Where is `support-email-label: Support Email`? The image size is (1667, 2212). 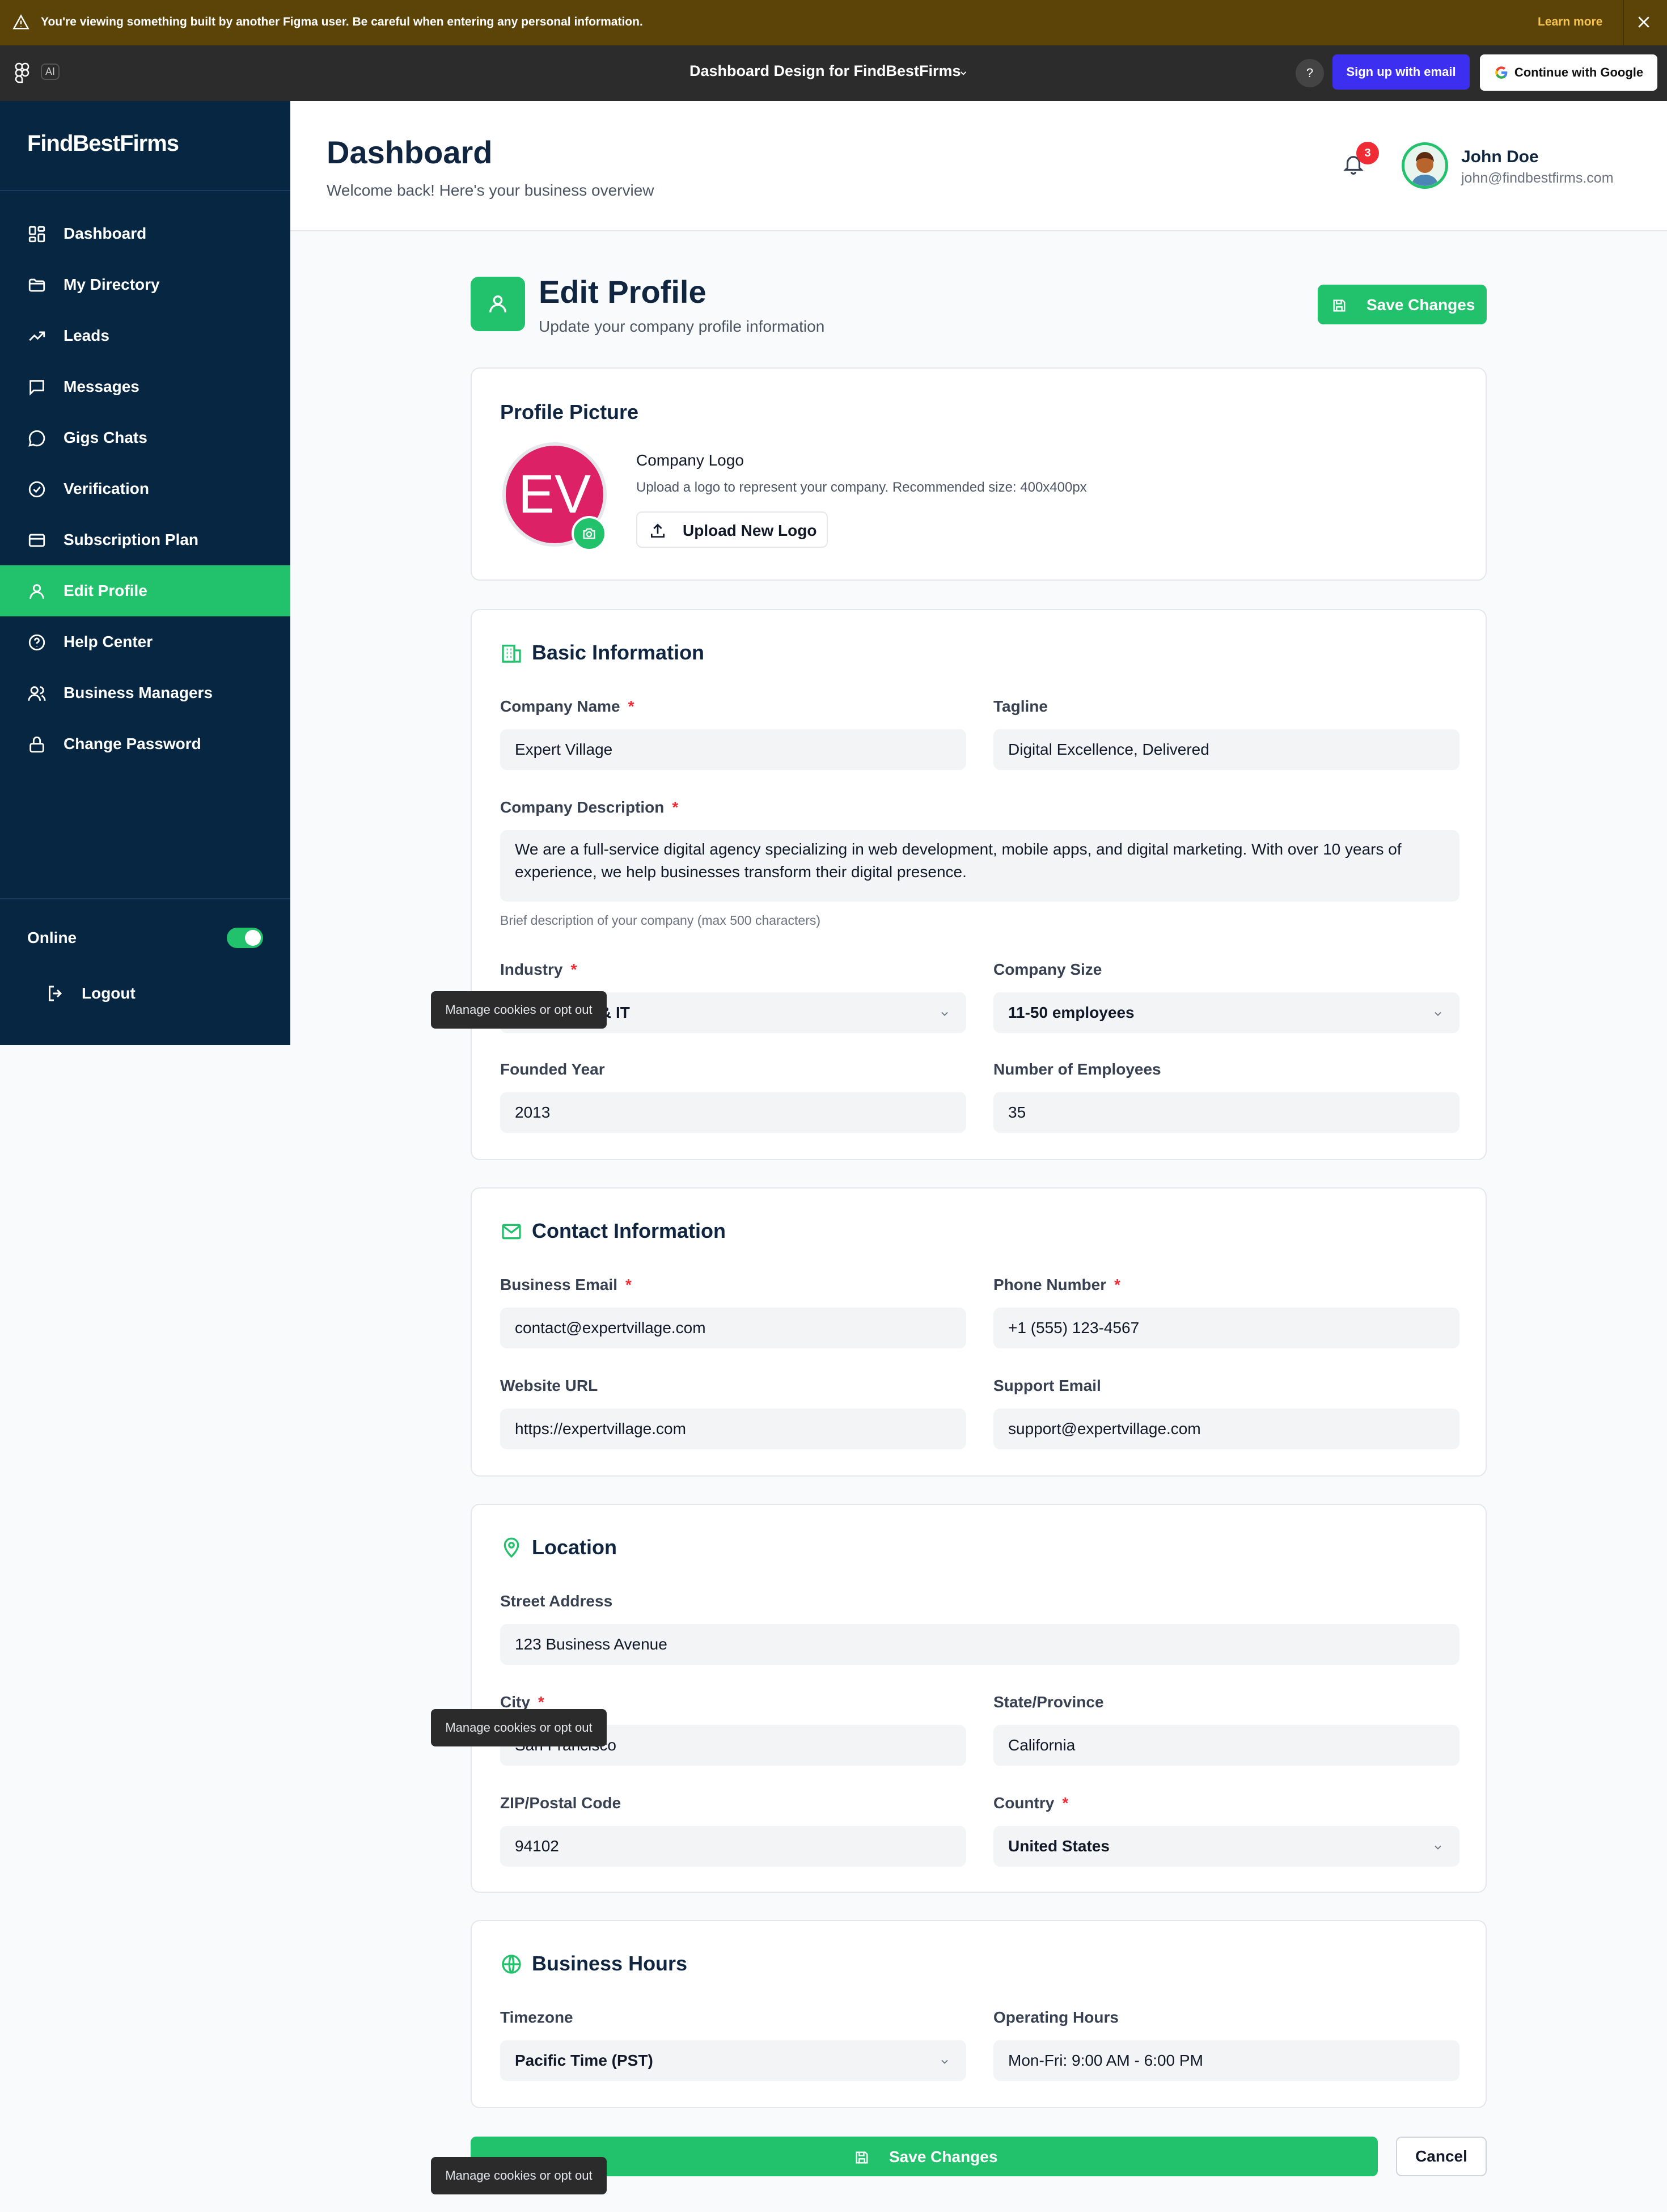 support-email-label: Support Email is located at coordinates (1047, 1385).